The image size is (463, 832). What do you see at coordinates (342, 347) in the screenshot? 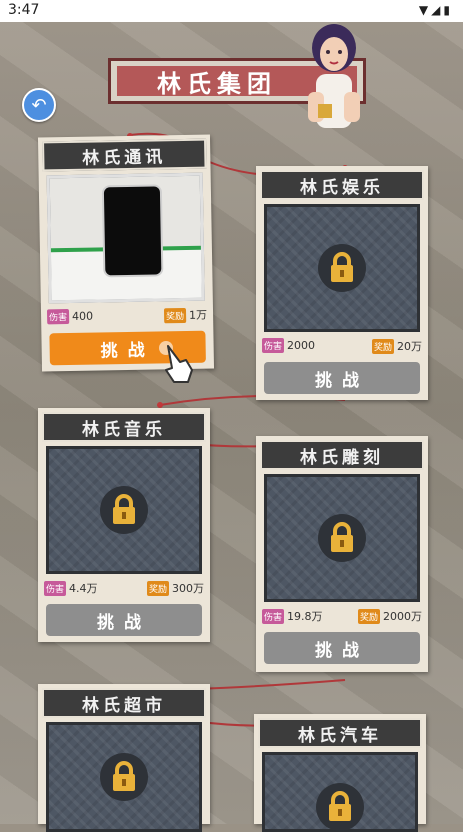
I see `card-stats: 伤害 2000 奖励 20万` at bounding box center [342, 347].